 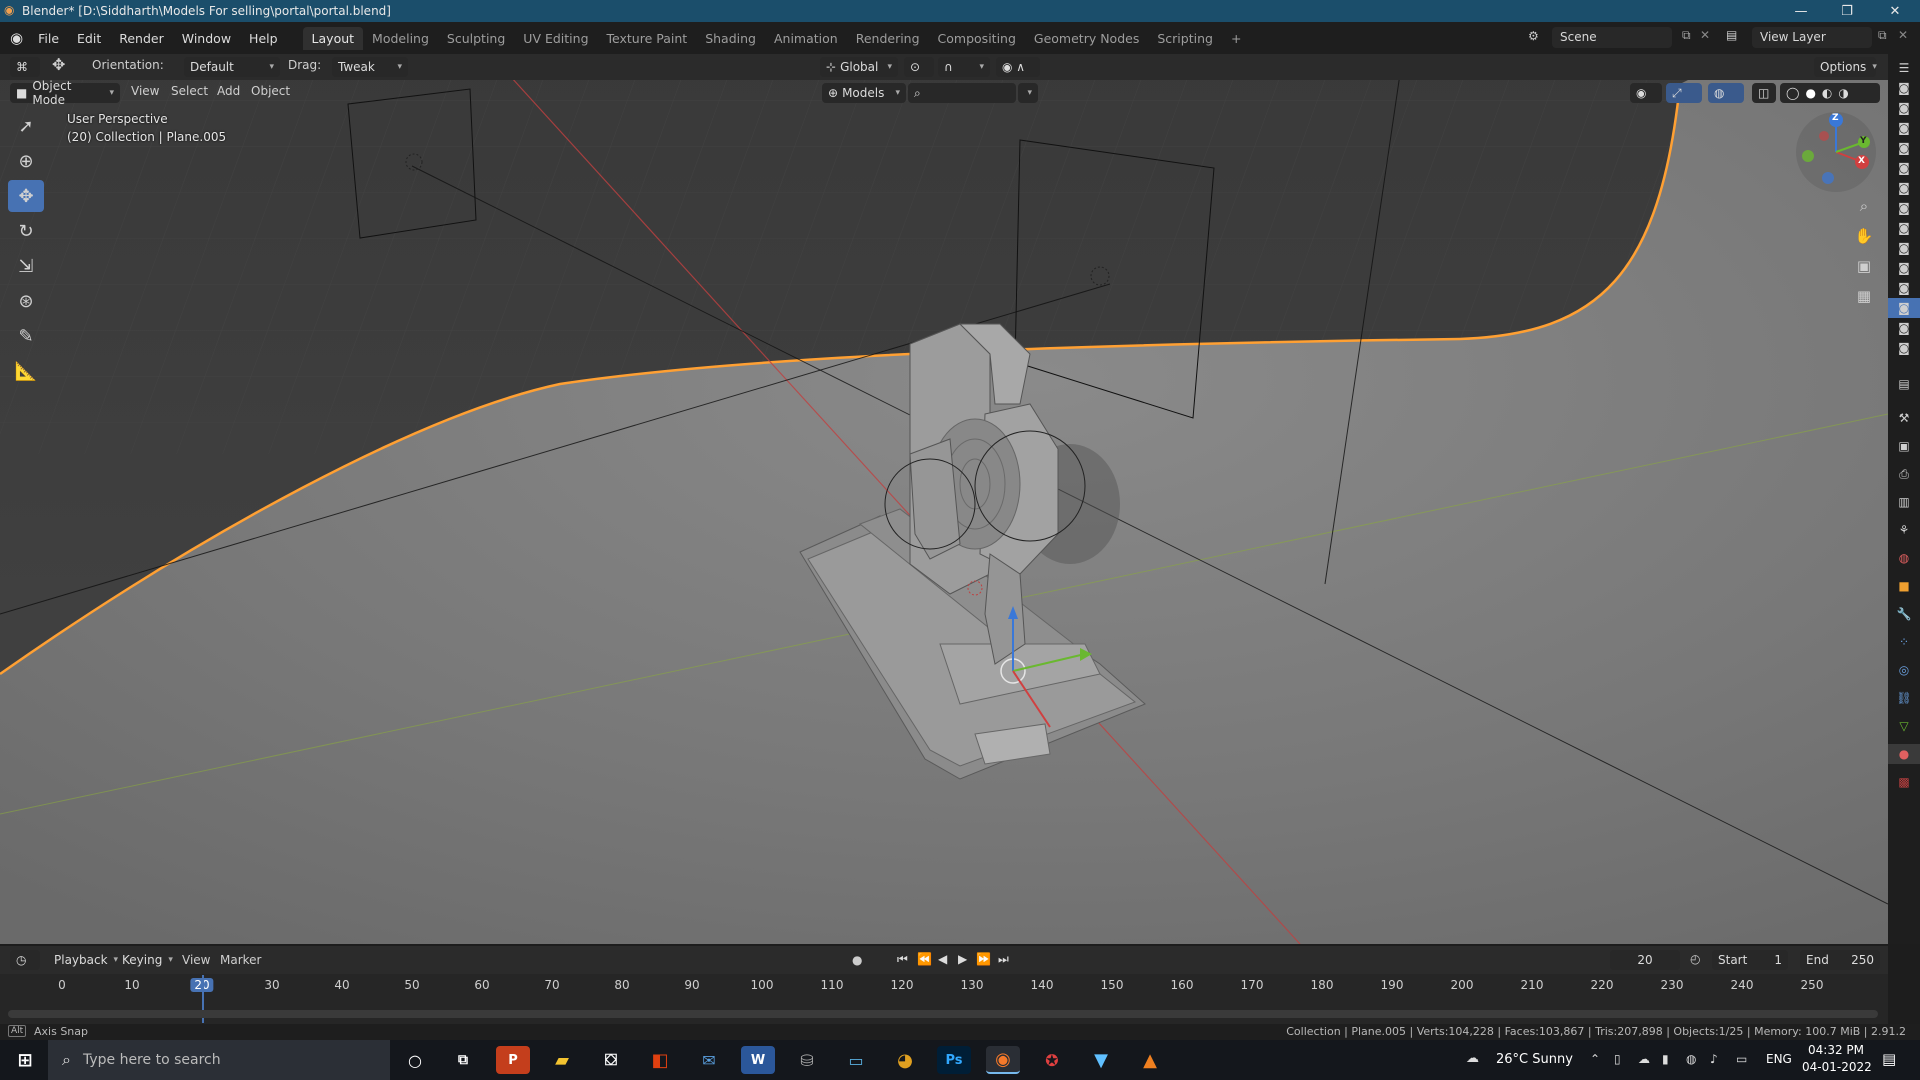 I want to click on jump-end-icon: ⏭, so click(x=1003, y=959).